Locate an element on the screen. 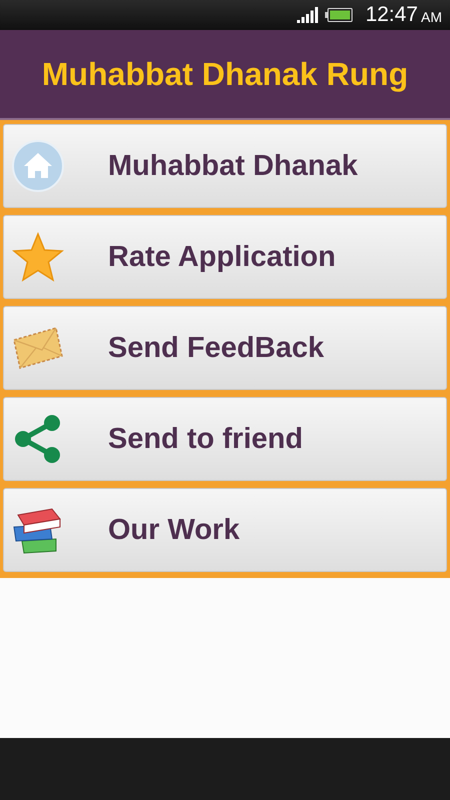 The height and width of the screenshot is (800, 450). menu-item: Send to friend is located at coordinates (225, 439).